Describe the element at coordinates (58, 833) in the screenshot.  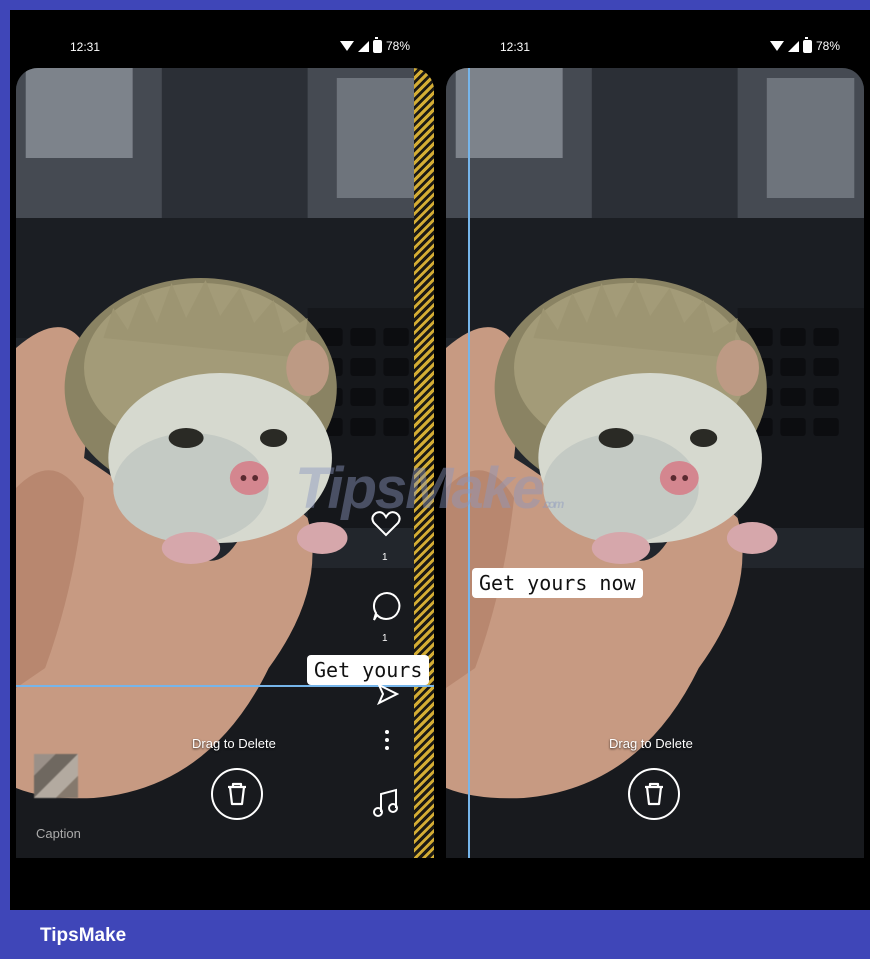
I see `caption-placeholder: Caption` at that location.